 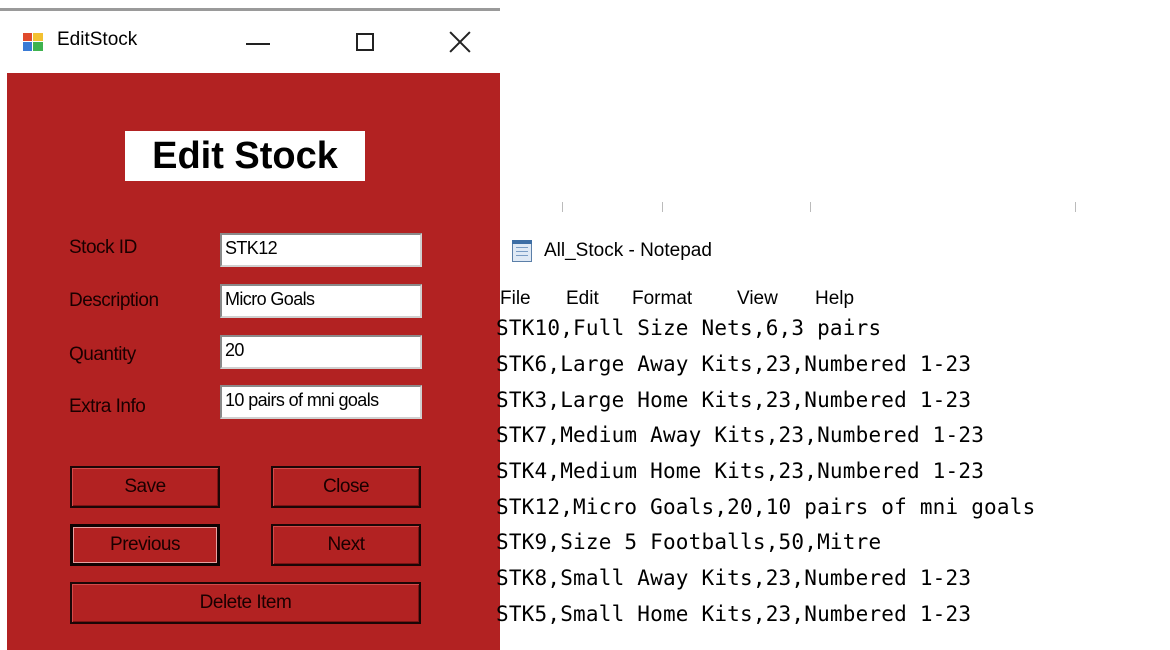 I want to click on notepad-menubar: File Edit Format View Help, so click(x=835, y=300).